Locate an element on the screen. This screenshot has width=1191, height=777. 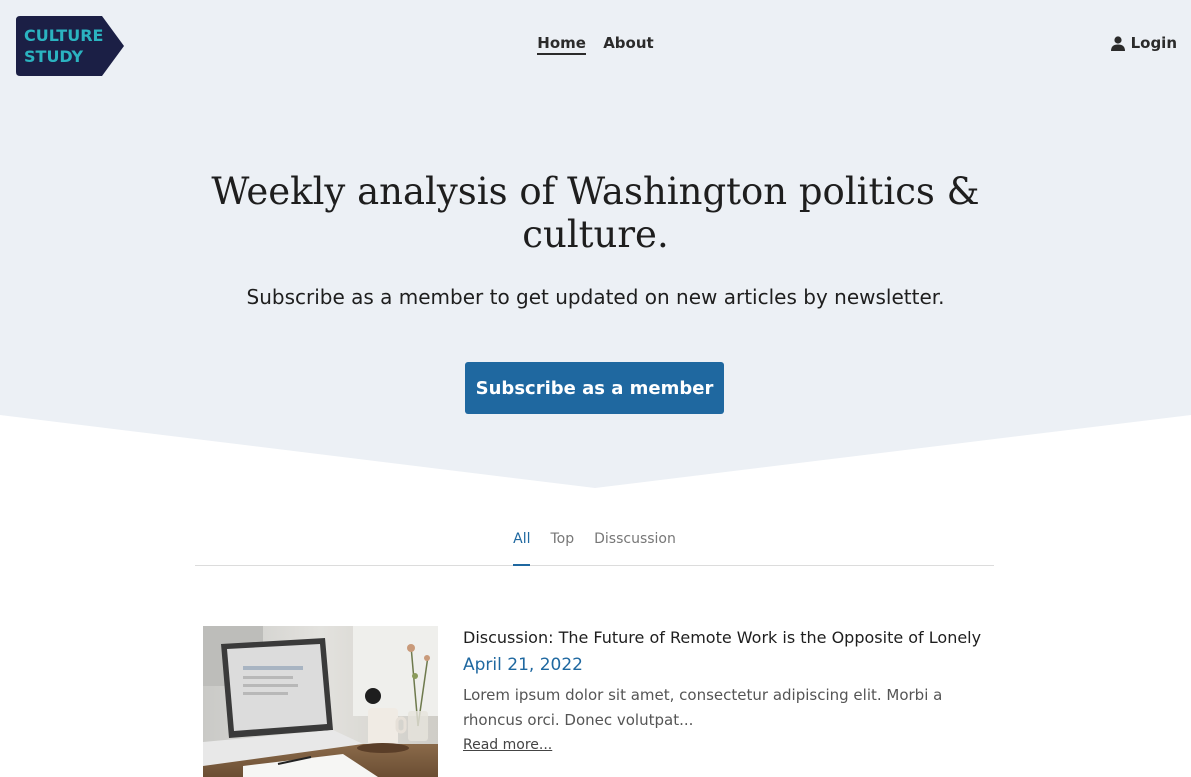
post-thumbnail is located at coordinates (320, 701).